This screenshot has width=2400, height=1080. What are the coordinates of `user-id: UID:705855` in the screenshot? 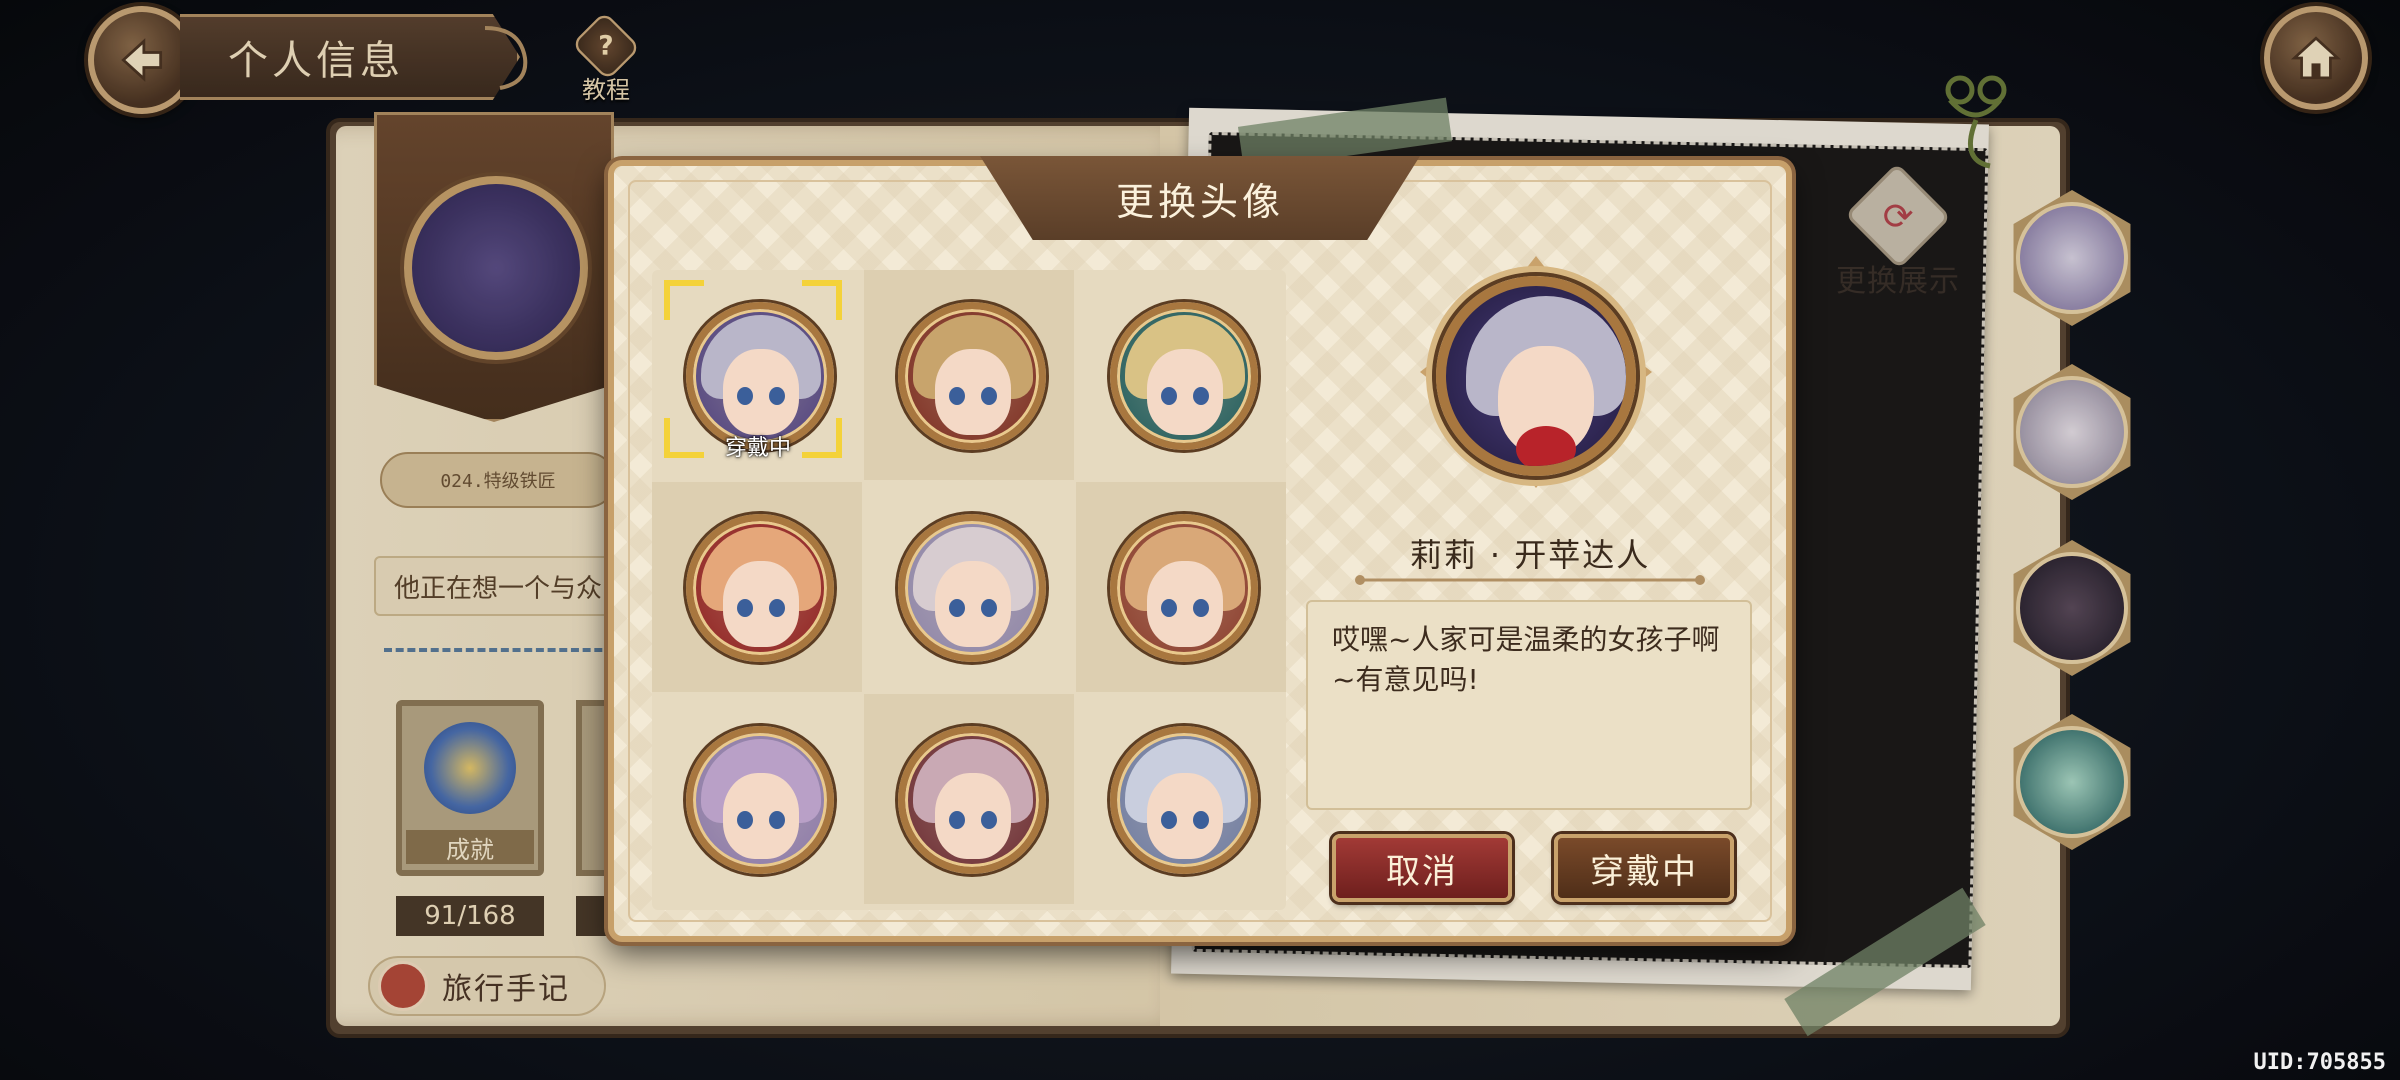 It's located at (2319, 1062).